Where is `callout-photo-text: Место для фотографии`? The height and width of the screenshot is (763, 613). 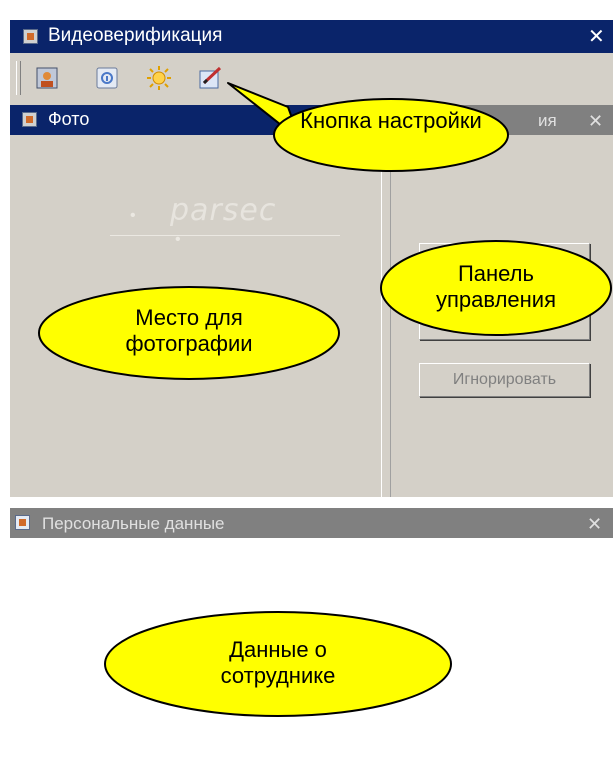
callout-photo-text: Место для фотографии is located at coordinates (189, 330).